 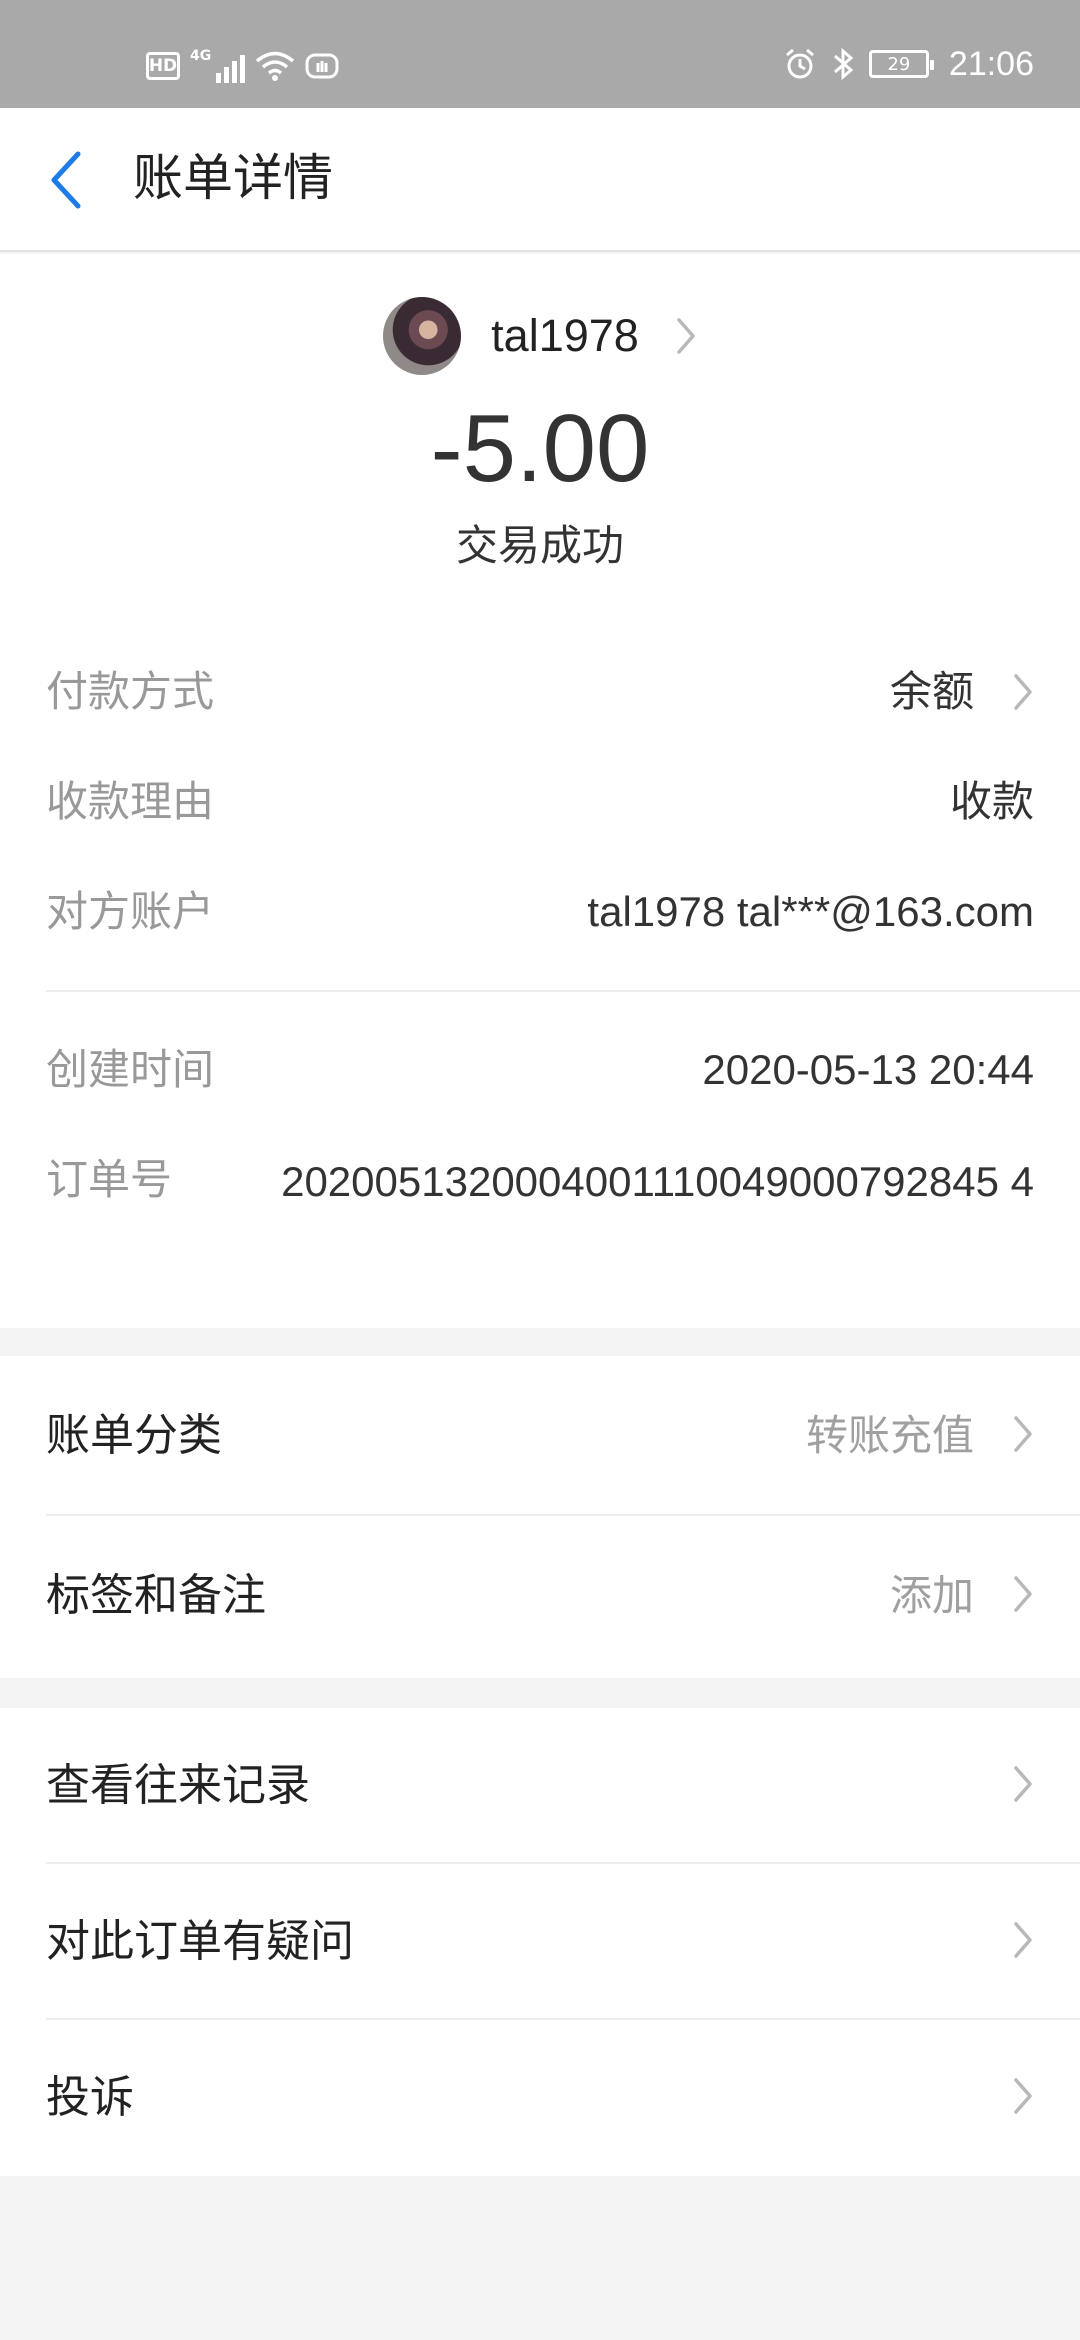 What do you see at coordinates (991, 801) in the screenshot?
I see `reason-value: 收款` at bounding box center [991, 801].